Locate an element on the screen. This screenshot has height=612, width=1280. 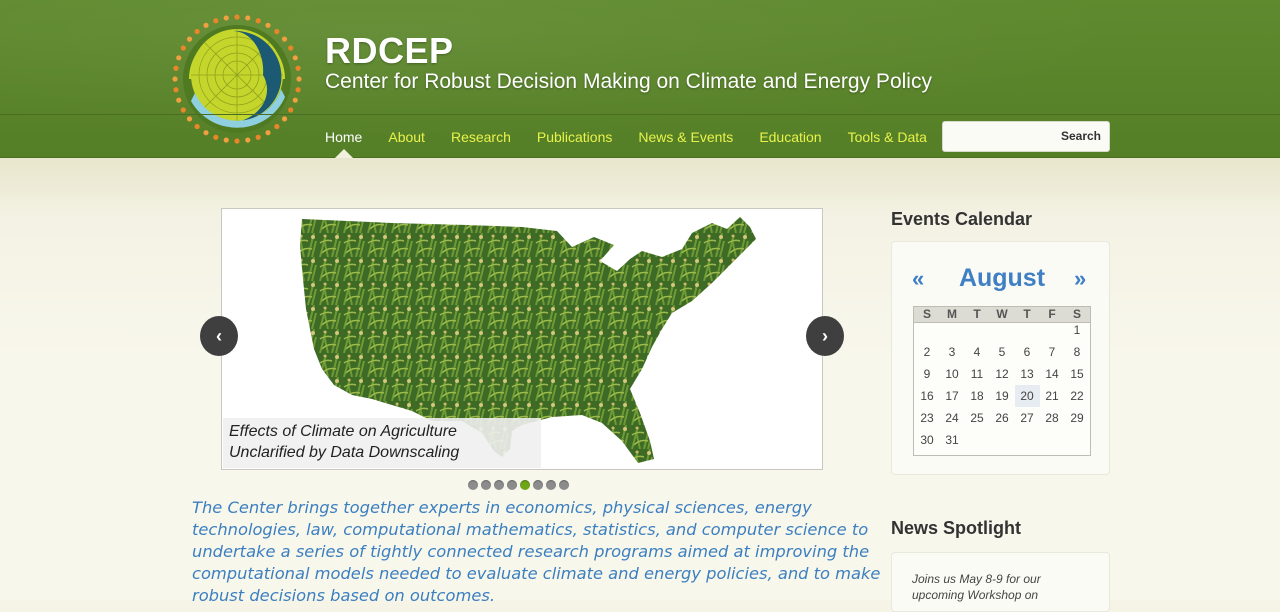
calendar-weekday: F is located at coordinates (1052, 314).